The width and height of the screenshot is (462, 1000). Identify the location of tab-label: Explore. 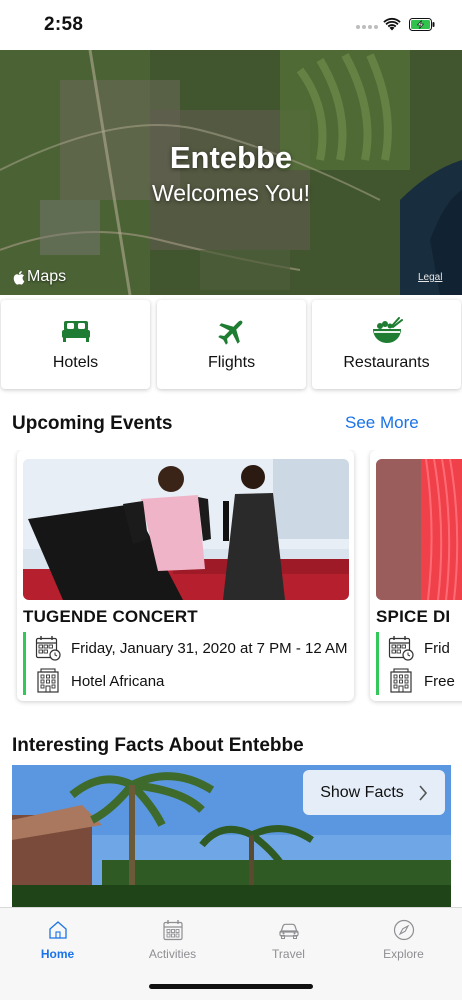
(403, 954).